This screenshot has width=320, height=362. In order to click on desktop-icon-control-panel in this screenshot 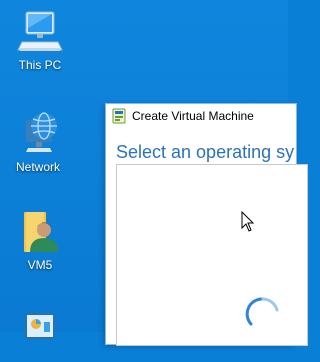, I will do `click(40, 334)`.